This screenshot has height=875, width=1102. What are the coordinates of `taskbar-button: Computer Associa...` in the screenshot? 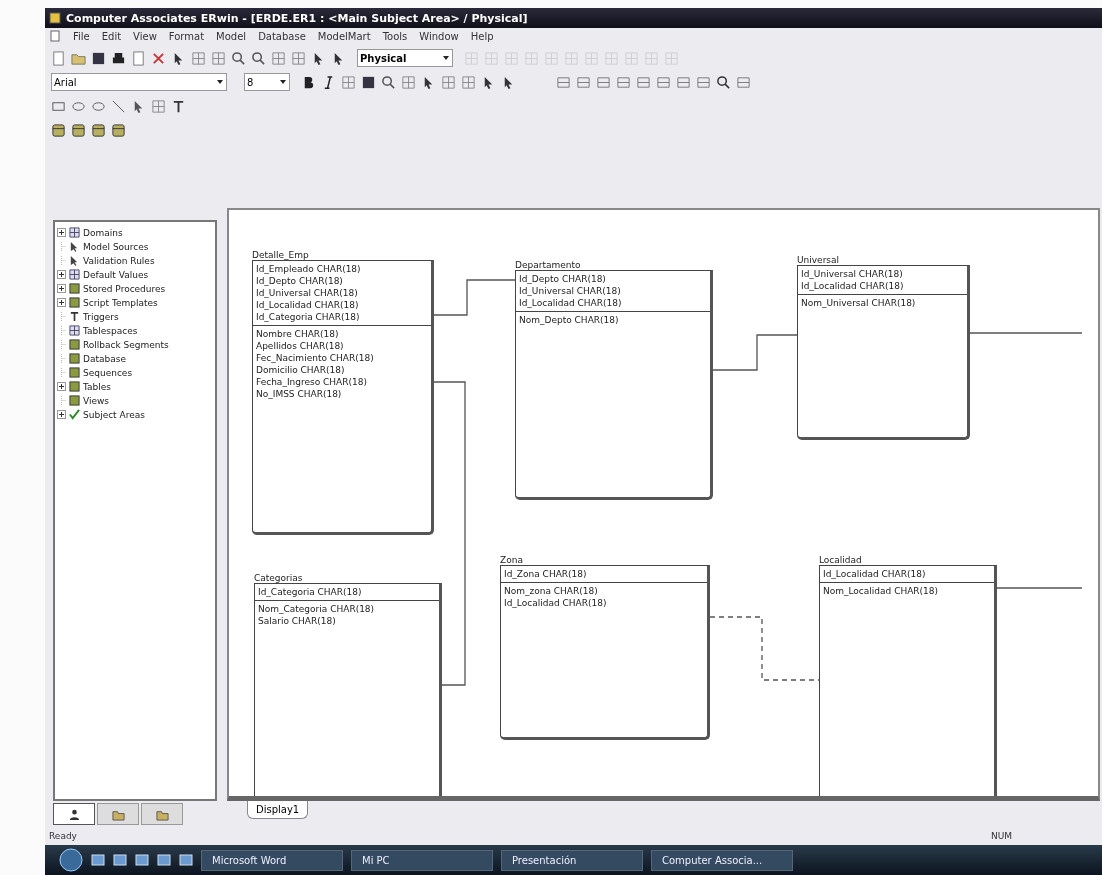 It's located at (722, 860).